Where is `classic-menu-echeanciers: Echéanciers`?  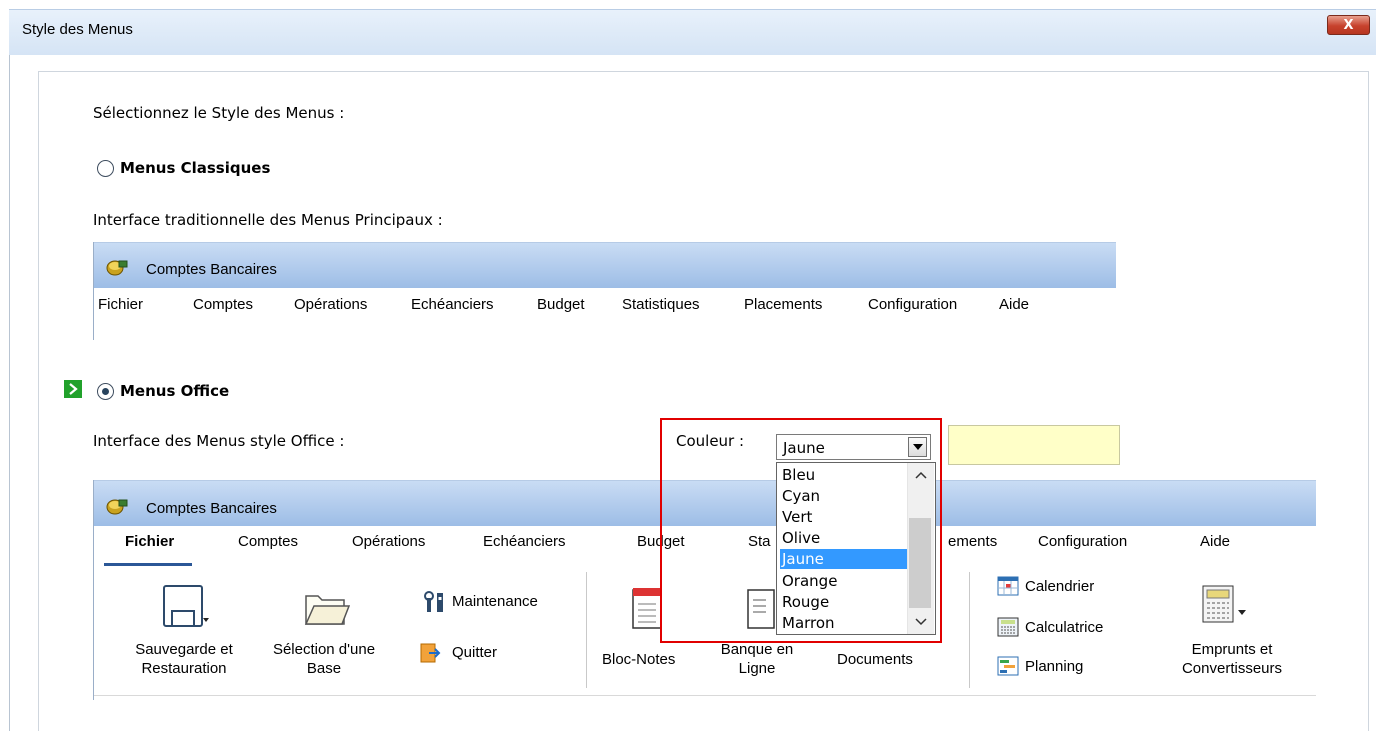
classic-menu-echeanciers: Echéanciers is located at coordinates (452, 304).